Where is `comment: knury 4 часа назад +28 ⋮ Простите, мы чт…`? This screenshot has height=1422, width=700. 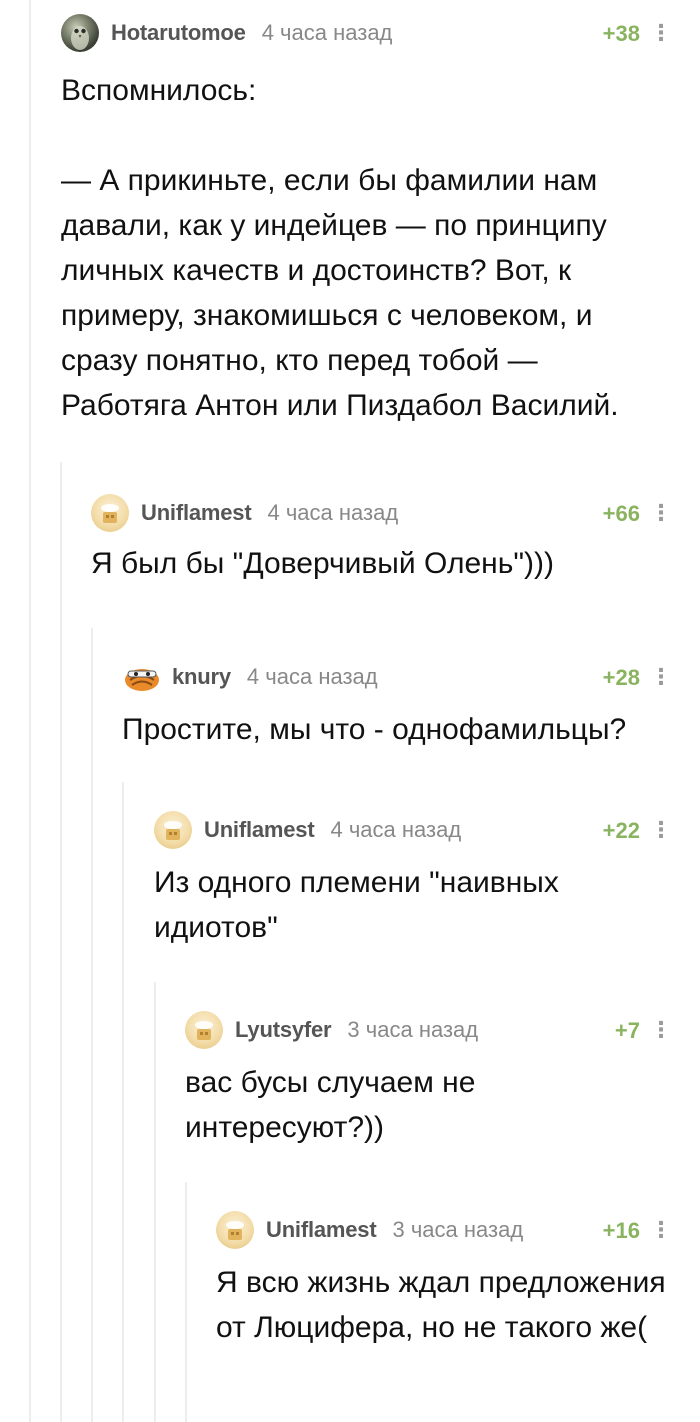 comment: knury 4 часа назад +28 ⋮ Простите, мы чт… is located at coordinates (397, 707).